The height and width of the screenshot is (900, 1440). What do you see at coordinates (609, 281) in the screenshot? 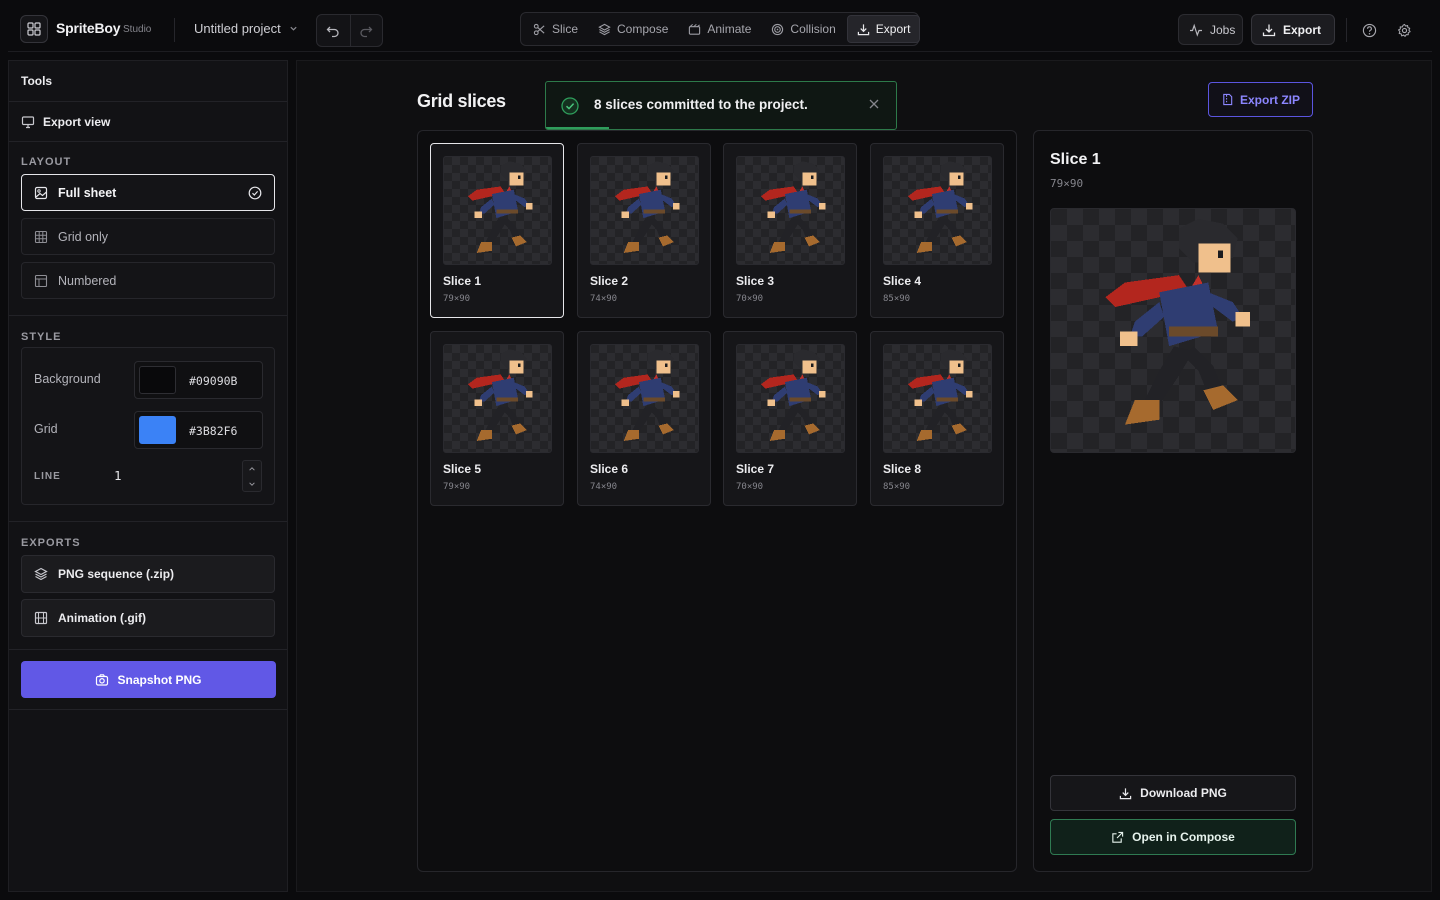
I see `slice-name: Slice 2` at bounding box center [609, 281].